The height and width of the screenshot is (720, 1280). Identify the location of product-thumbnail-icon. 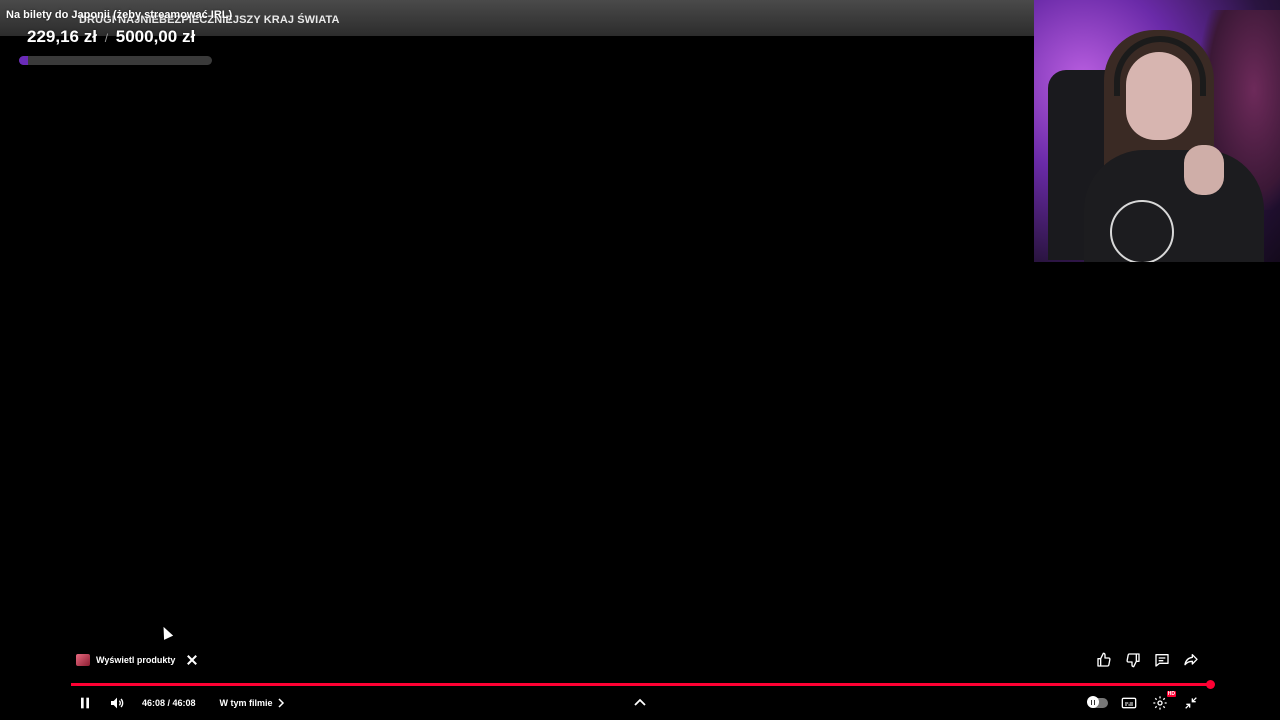
(83, 660).